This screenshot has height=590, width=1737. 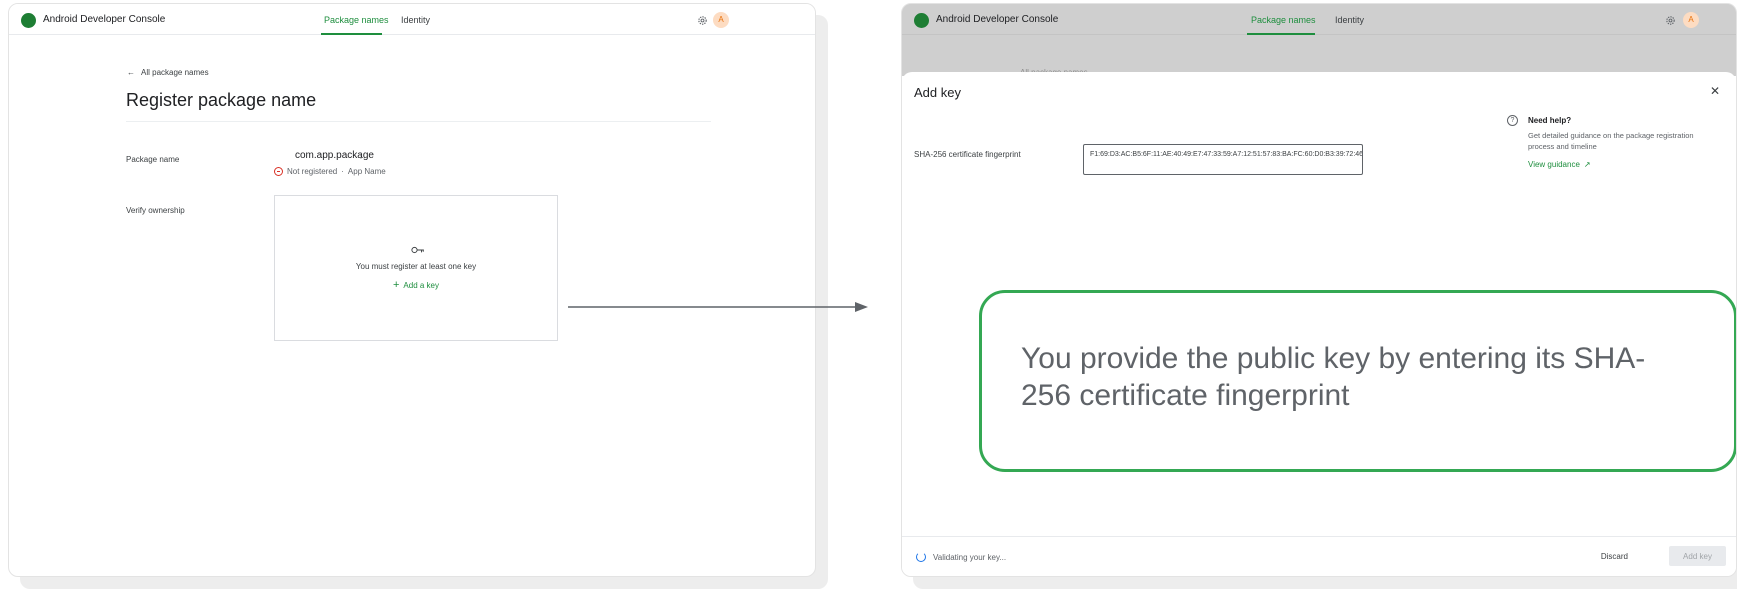 I want to click on help-icon: ?, so click(x=1512, y=120).